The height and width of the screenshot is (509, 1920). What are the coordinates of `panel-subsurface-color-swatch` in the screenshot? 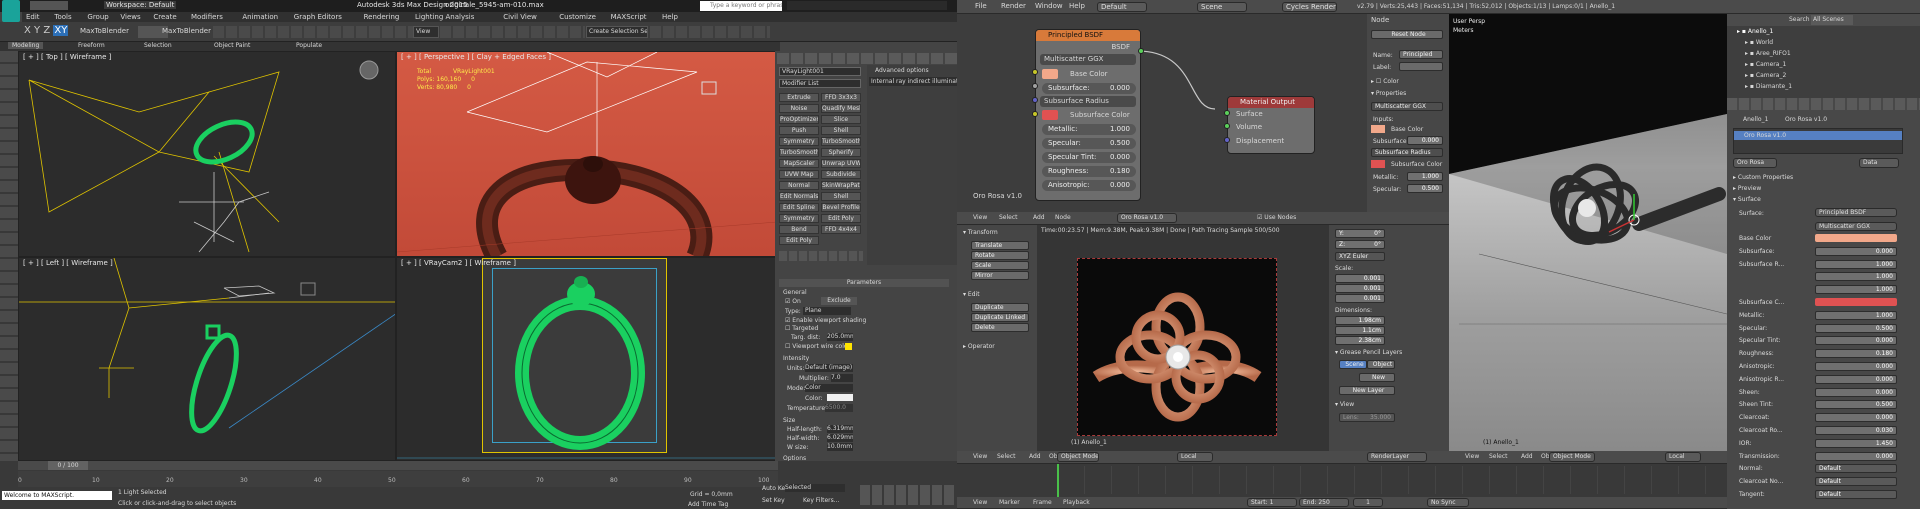 It's located at (1378, 164).